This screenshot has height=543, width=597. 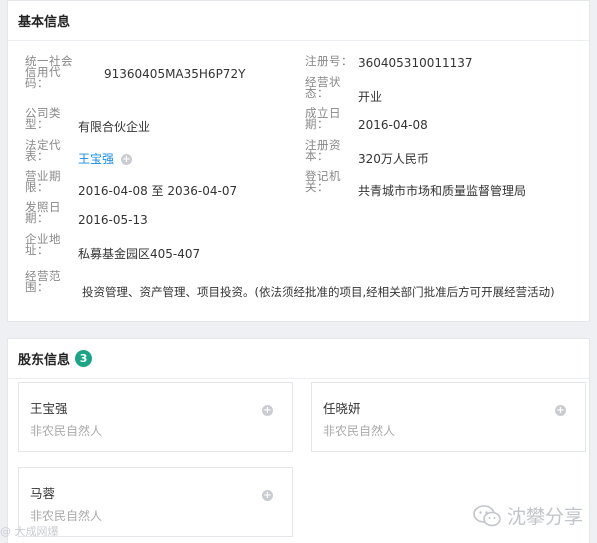 What do you see at coordinates (323, 181) in the screenshot?
I see `reg-authority-label: 登记机关：` at bounding box center [323, 181].